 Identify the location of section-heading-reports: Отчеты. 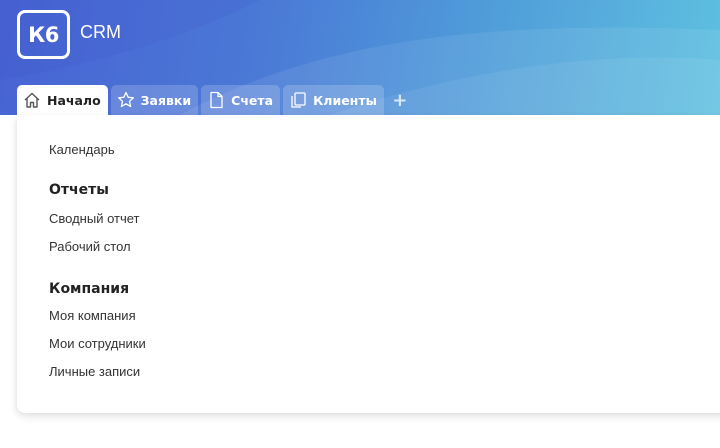
(79, 190).